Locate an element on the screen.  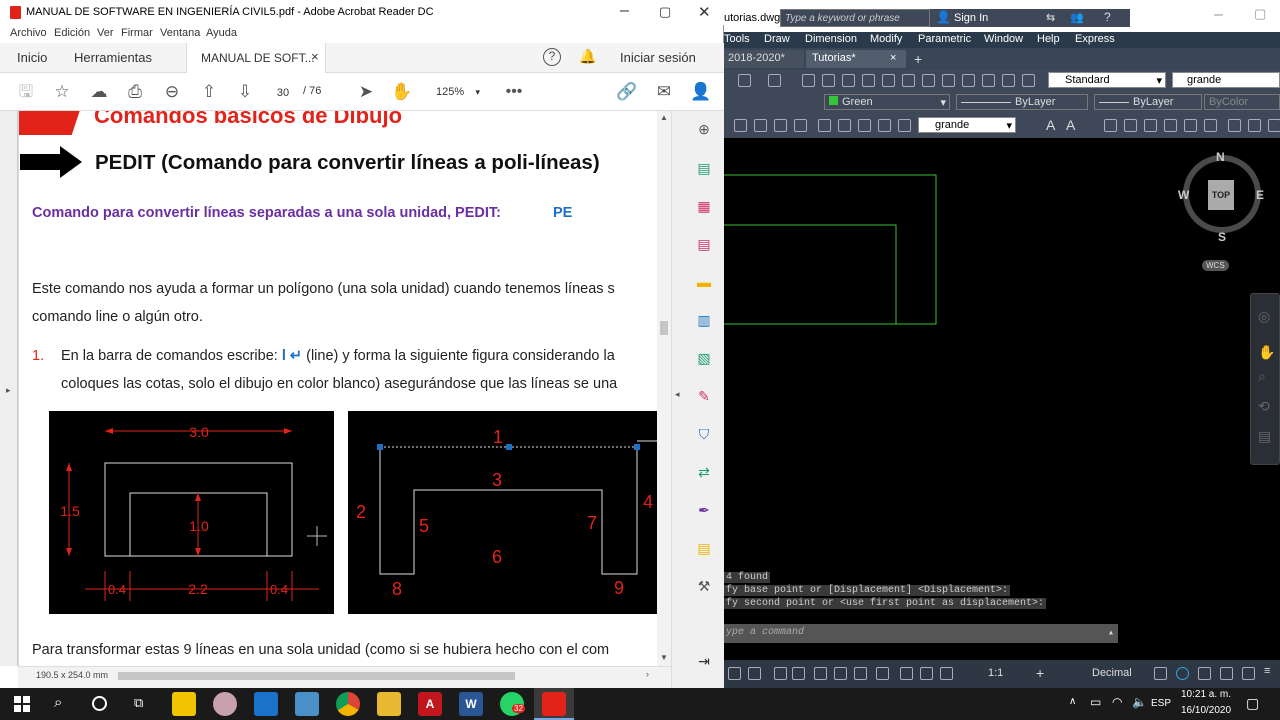
expand-left-icon: ▸ is located at coordinates (8, 390).